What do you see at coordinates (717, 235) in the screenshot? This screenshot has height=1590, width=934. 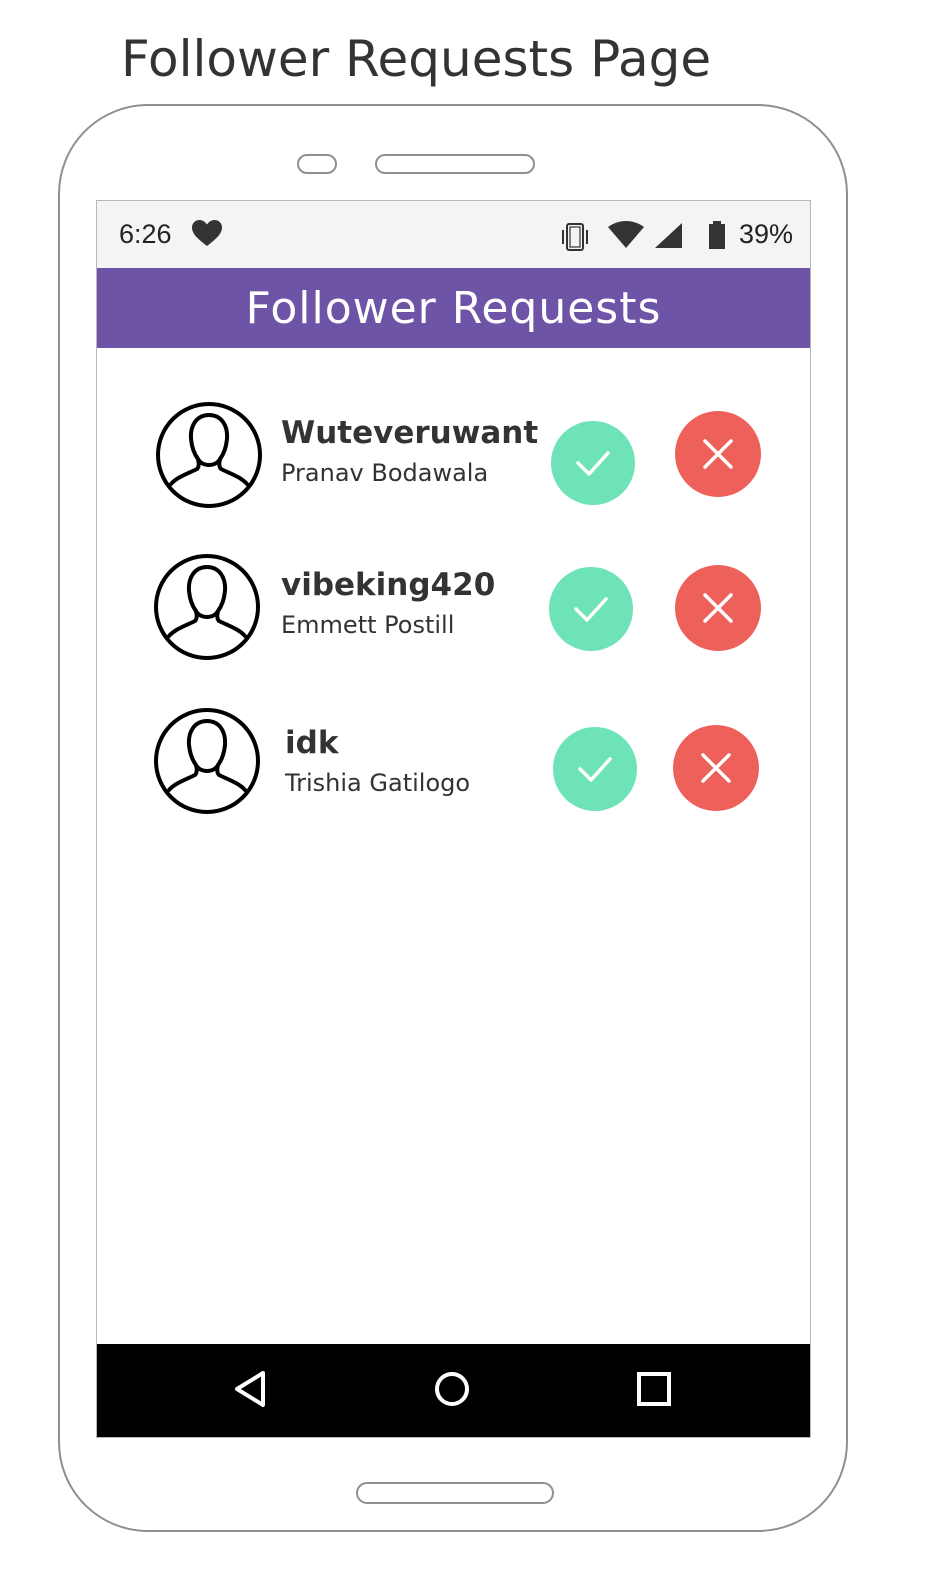 I see `battery-icon` at bounding box center [717, 235].